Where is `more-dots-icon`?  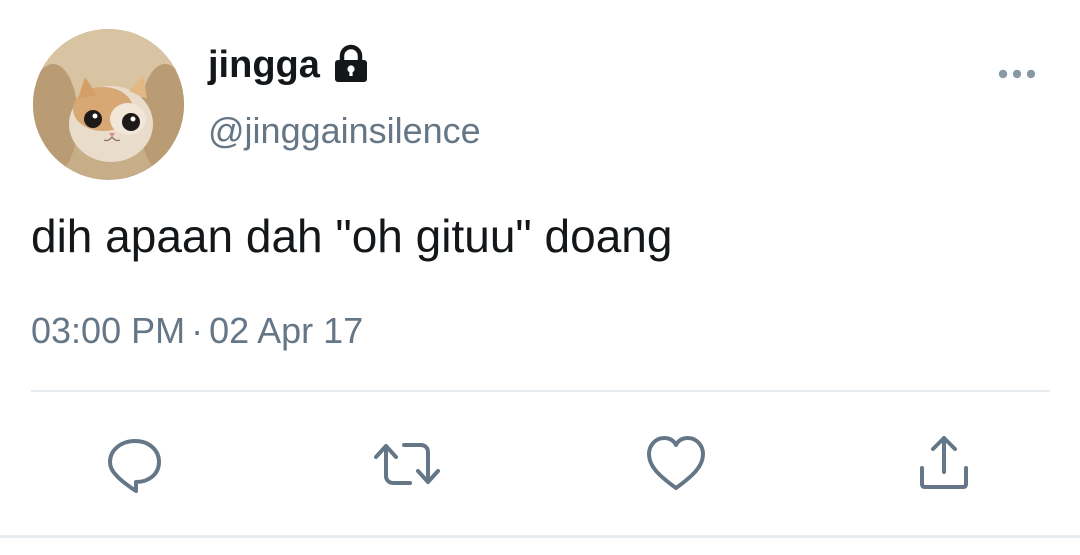 more-dots-icon is located at coordinates (1017, 74).